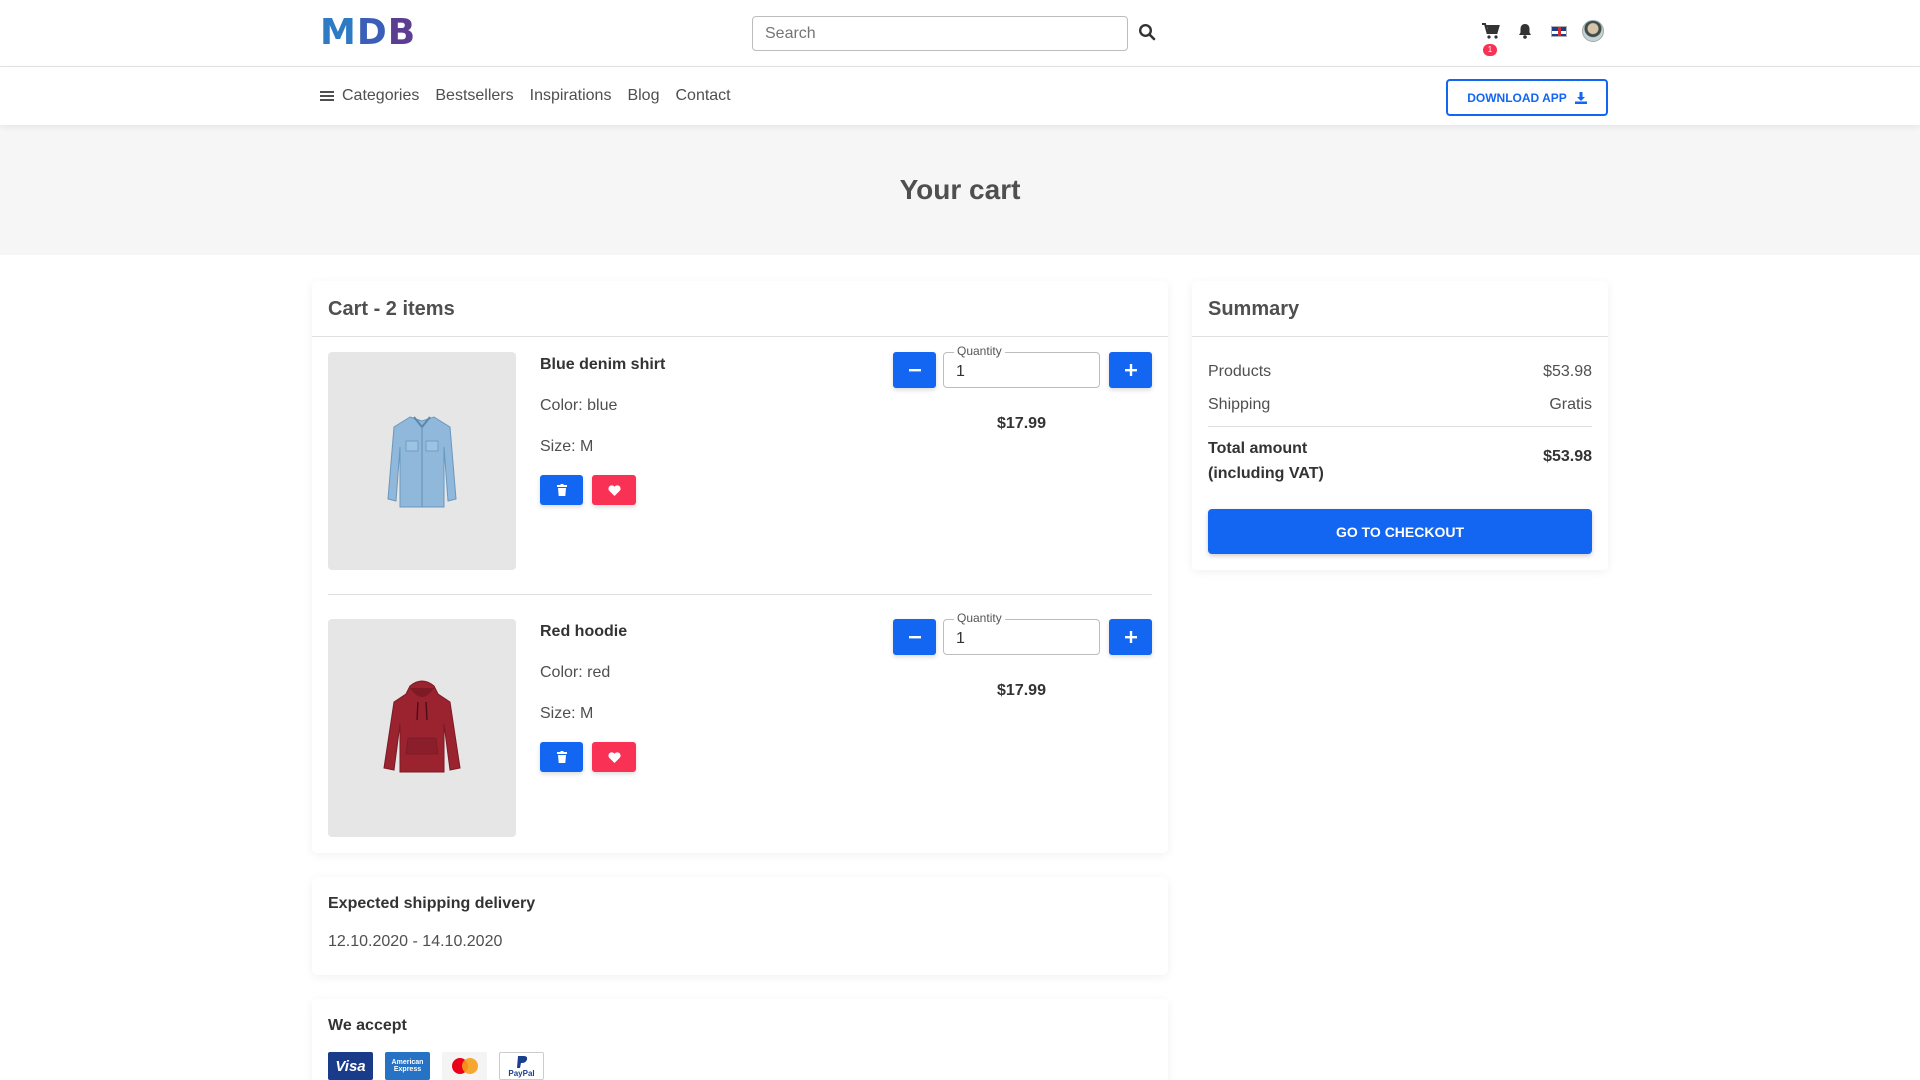 The height and width of the screenshot is (1080, 1920). What do you see at coordinates (415, 941) in the screenshot?
I see `shipping-dates: 12.10.2020 - 14.10.2020` at bounding box center [415, 941].